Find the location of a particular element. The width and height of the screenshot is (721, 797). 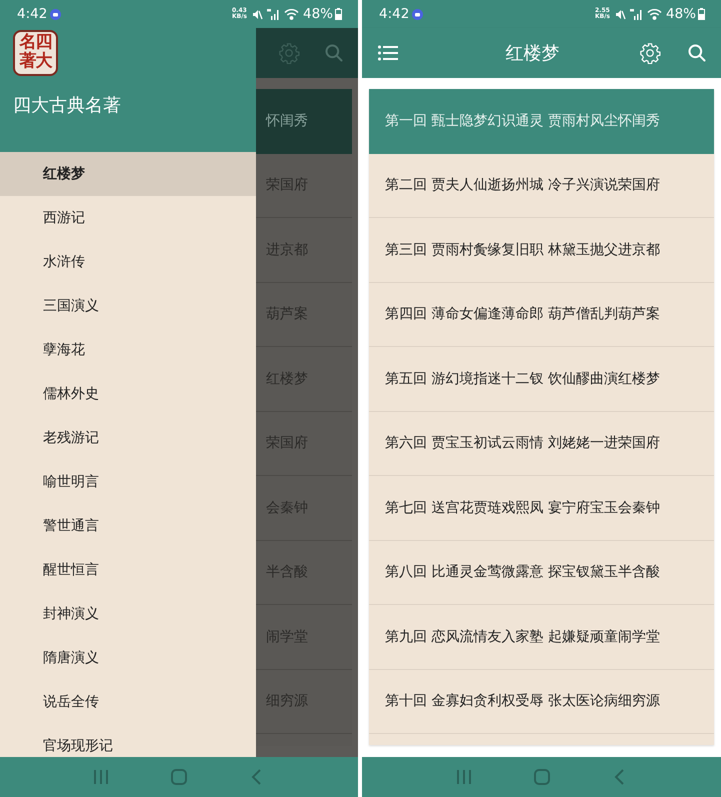

settings-icon is located at coordinates (289, 53).